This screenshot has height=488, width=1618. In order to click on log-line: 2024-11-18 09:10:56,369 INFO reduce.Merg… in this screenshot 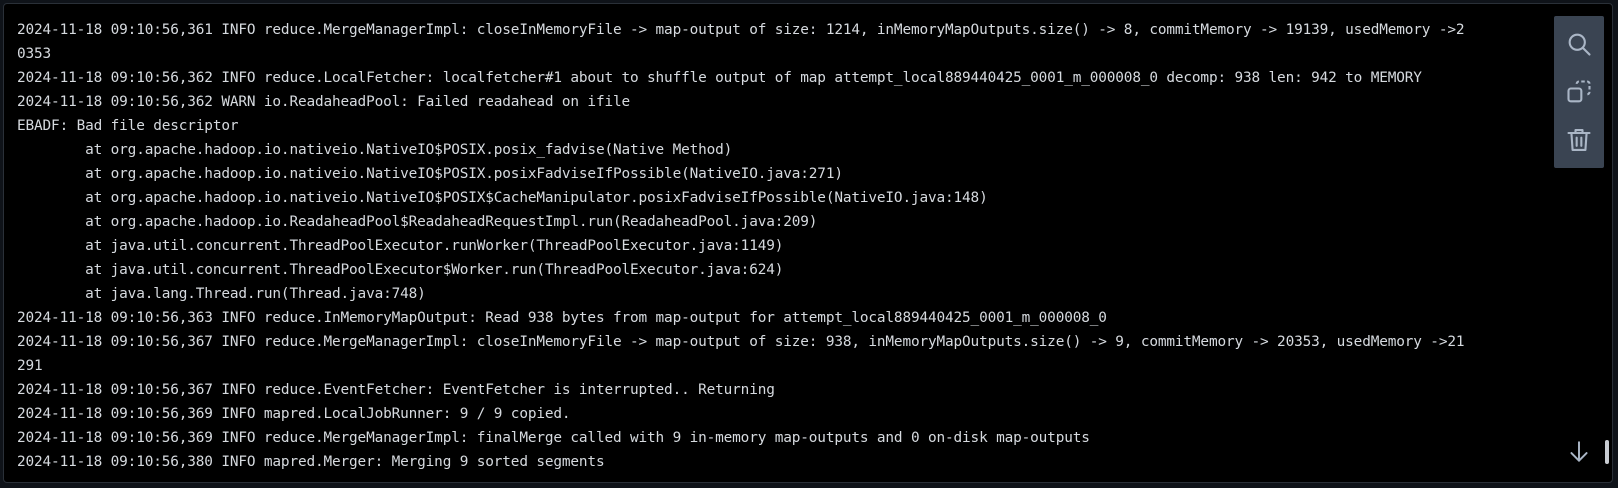, I will do `click(553, 438)`.